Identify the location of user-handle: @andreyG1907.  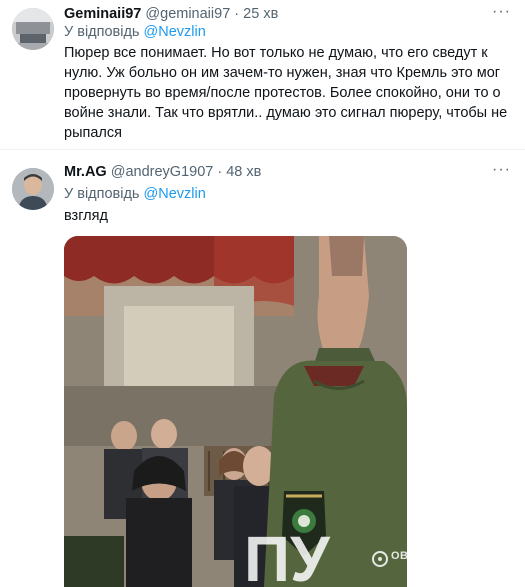
(162, 172).